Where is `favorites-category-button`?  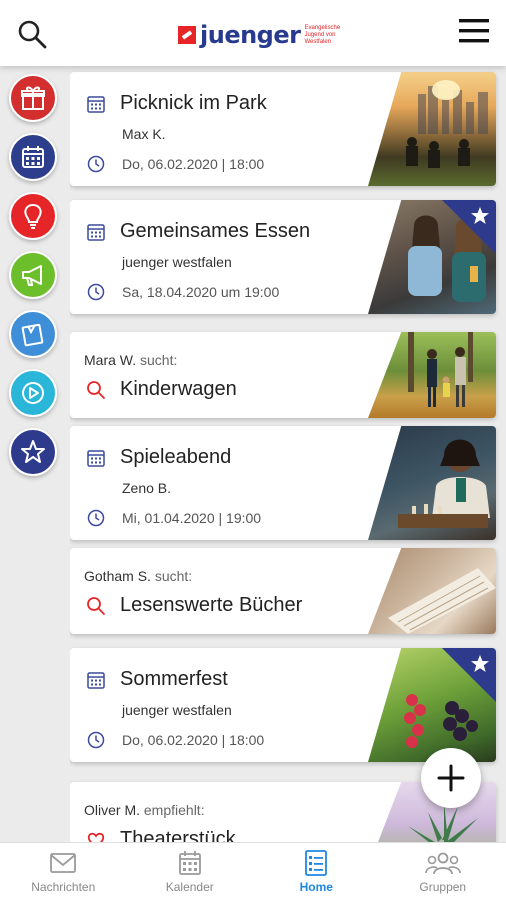
favorites-category-button is located at coordinates (33, 452).